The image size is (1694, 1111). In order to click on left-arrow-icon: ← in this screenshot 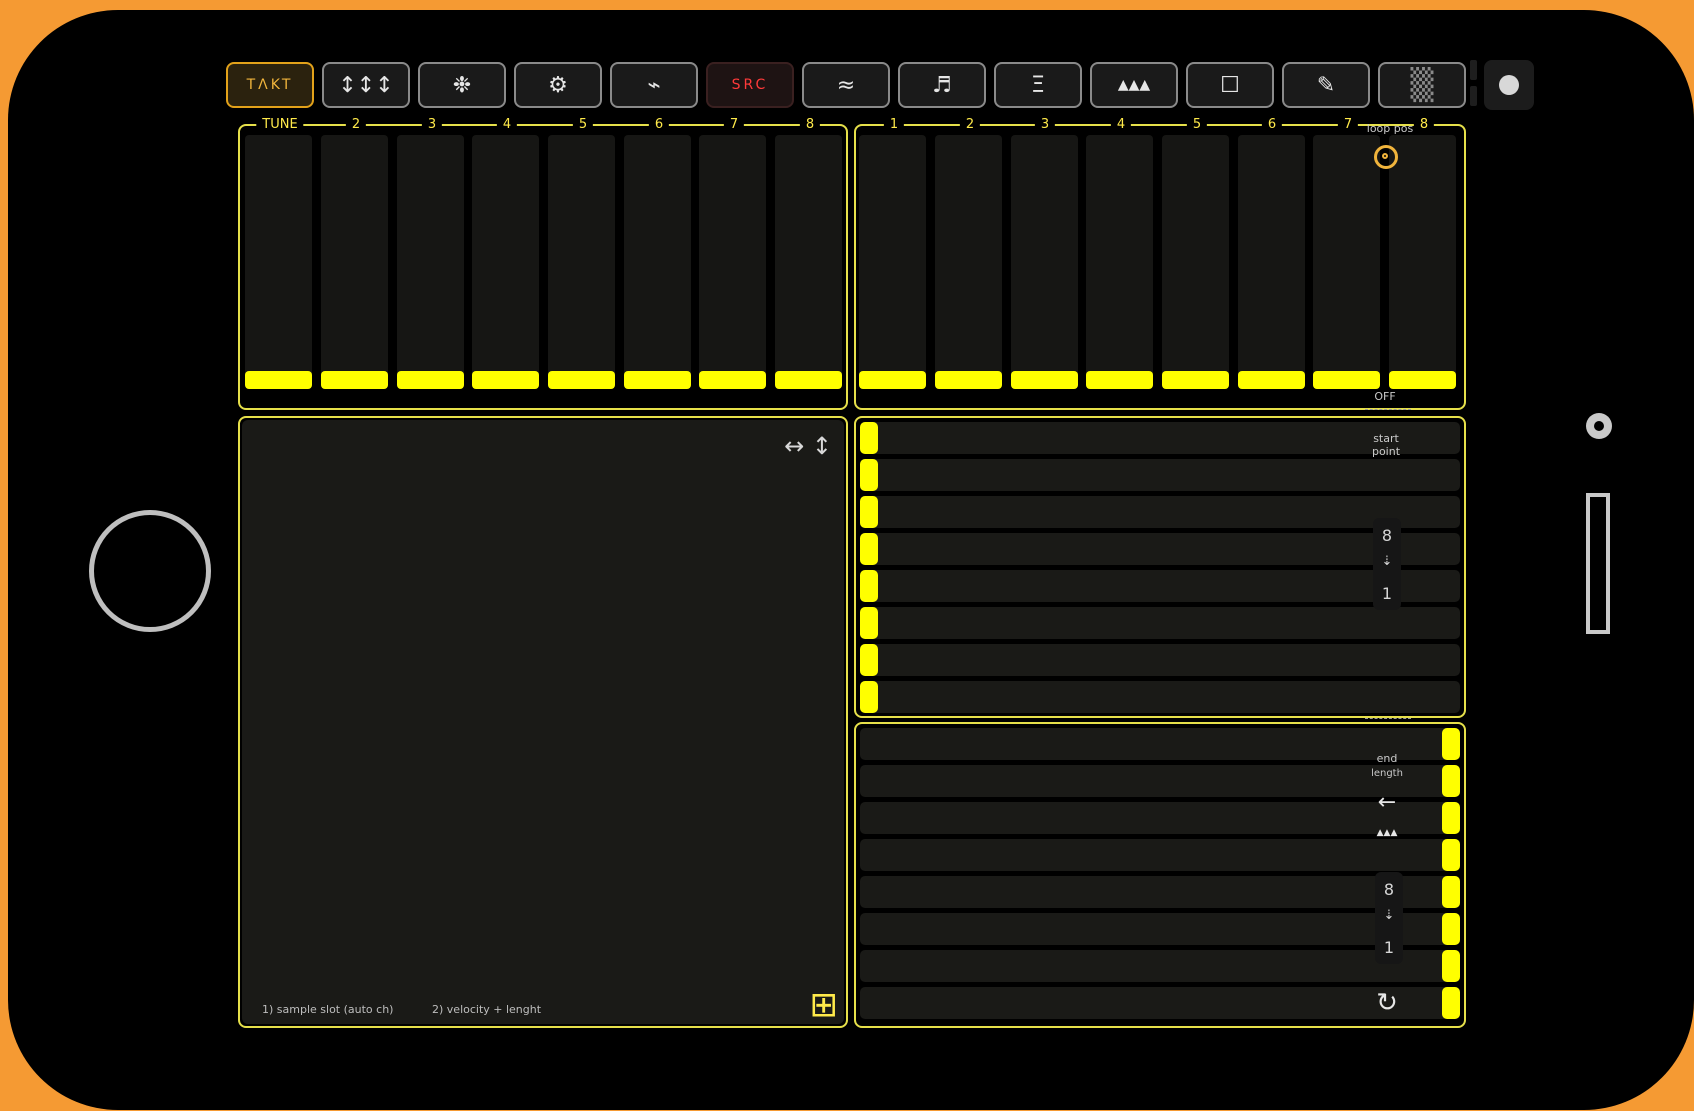, I will do `click(1387, 802)`.